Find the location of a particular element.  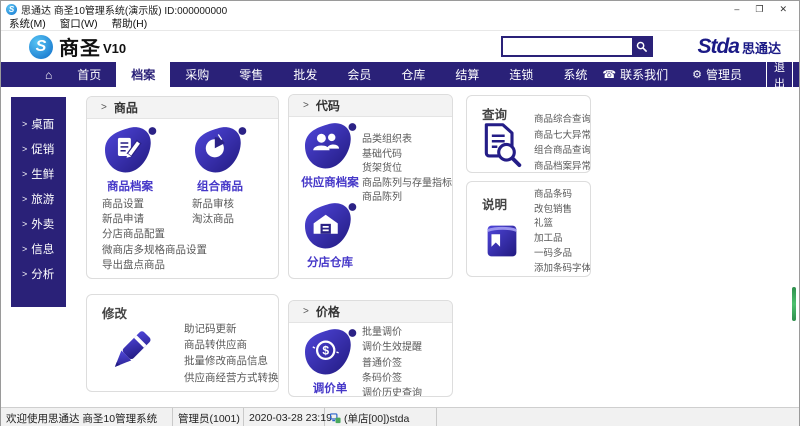

sidebar-item-promotion: > 促销 is located at coordinates (38, 148).